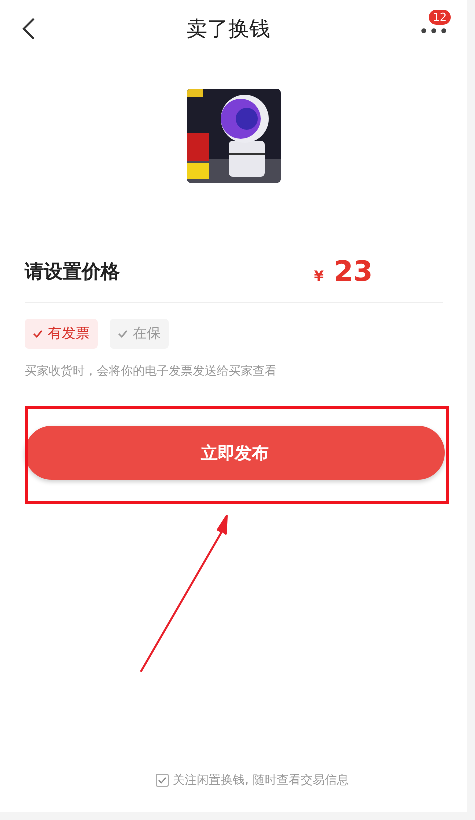  Describe the element at coordinates (440, 17) in the screenshot. I see `notification-badge: 12` at that location.